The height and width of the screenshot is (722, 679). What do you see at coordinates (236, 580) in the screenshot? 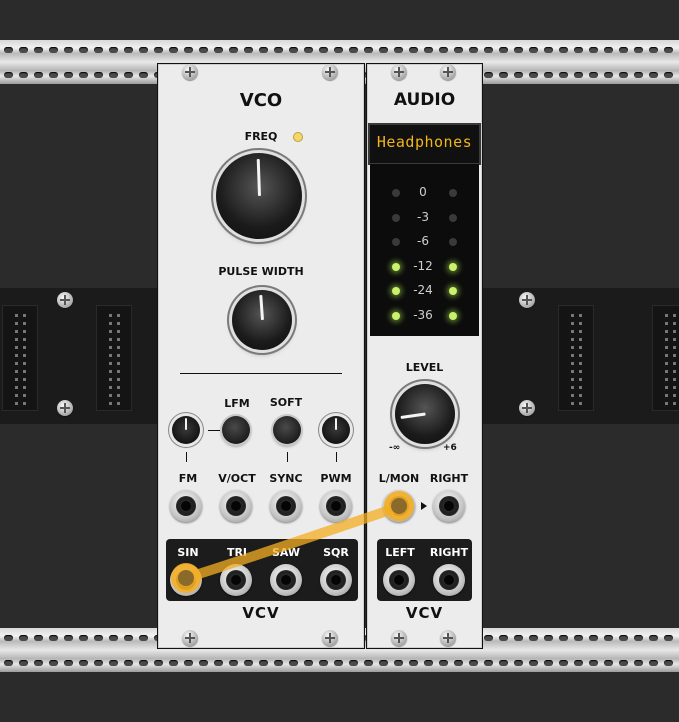
I see `tri-output-jack` at bounding box center [236, 580].